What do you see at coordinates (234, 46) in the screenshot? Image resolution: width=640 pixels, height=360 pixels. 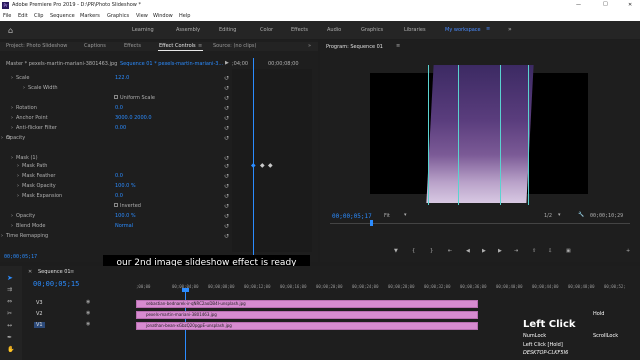 I see `tab-source: Source: (no clips)` at bounding box center [234, 46].